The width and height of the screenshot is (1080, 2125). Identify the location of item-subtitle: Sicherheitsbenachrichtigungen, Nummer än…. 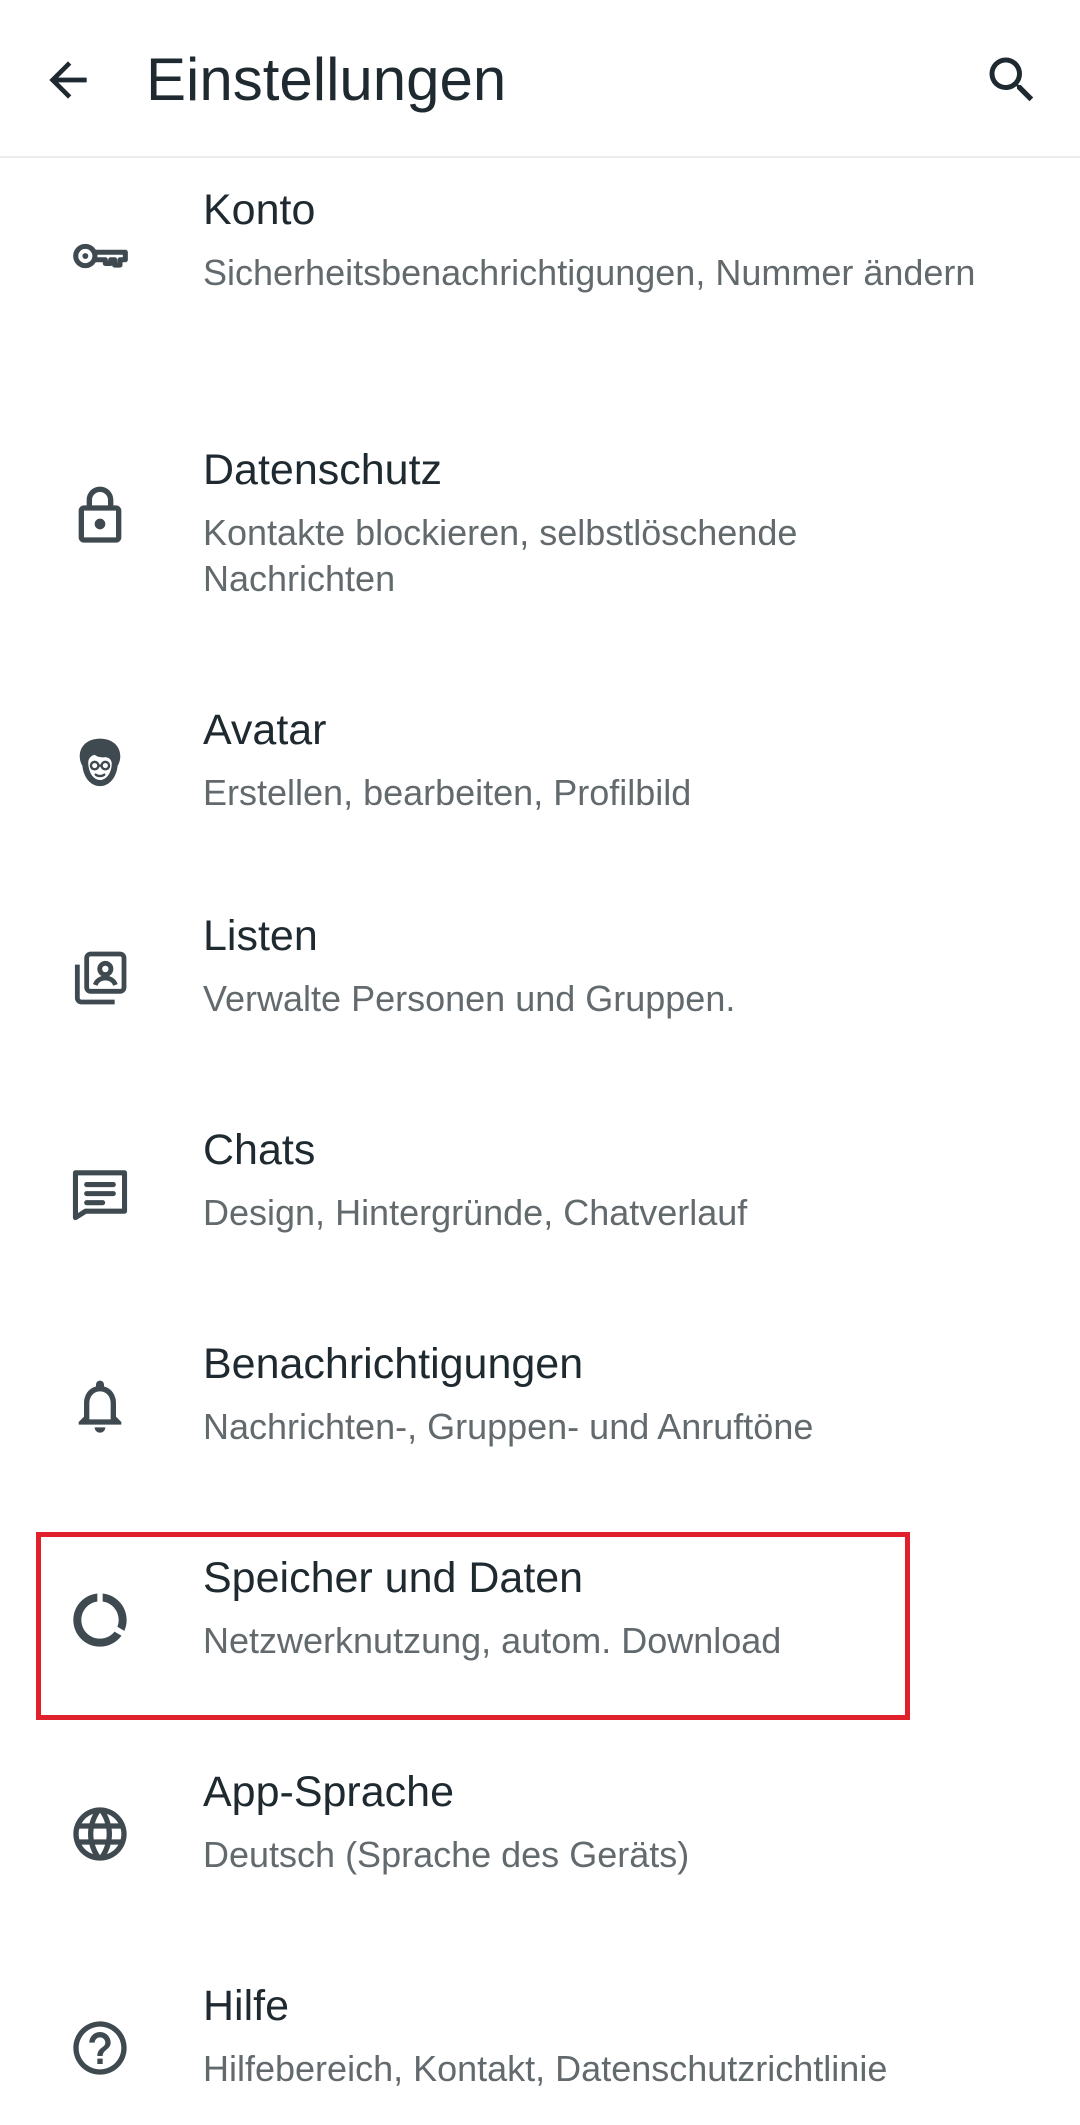
(589, 272).